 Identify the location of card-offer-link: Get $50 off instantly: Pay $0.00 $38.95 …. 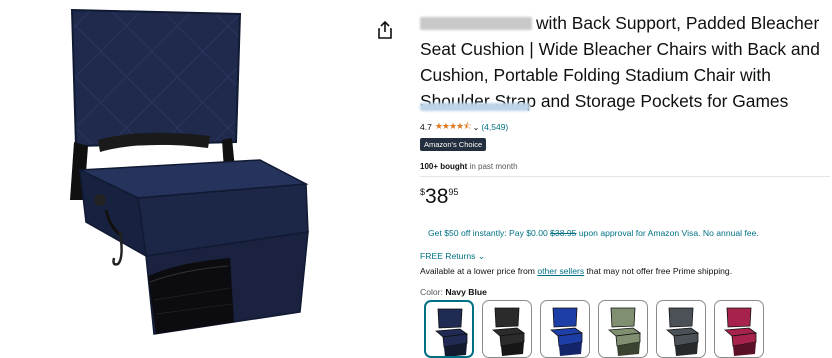
(593, 233).